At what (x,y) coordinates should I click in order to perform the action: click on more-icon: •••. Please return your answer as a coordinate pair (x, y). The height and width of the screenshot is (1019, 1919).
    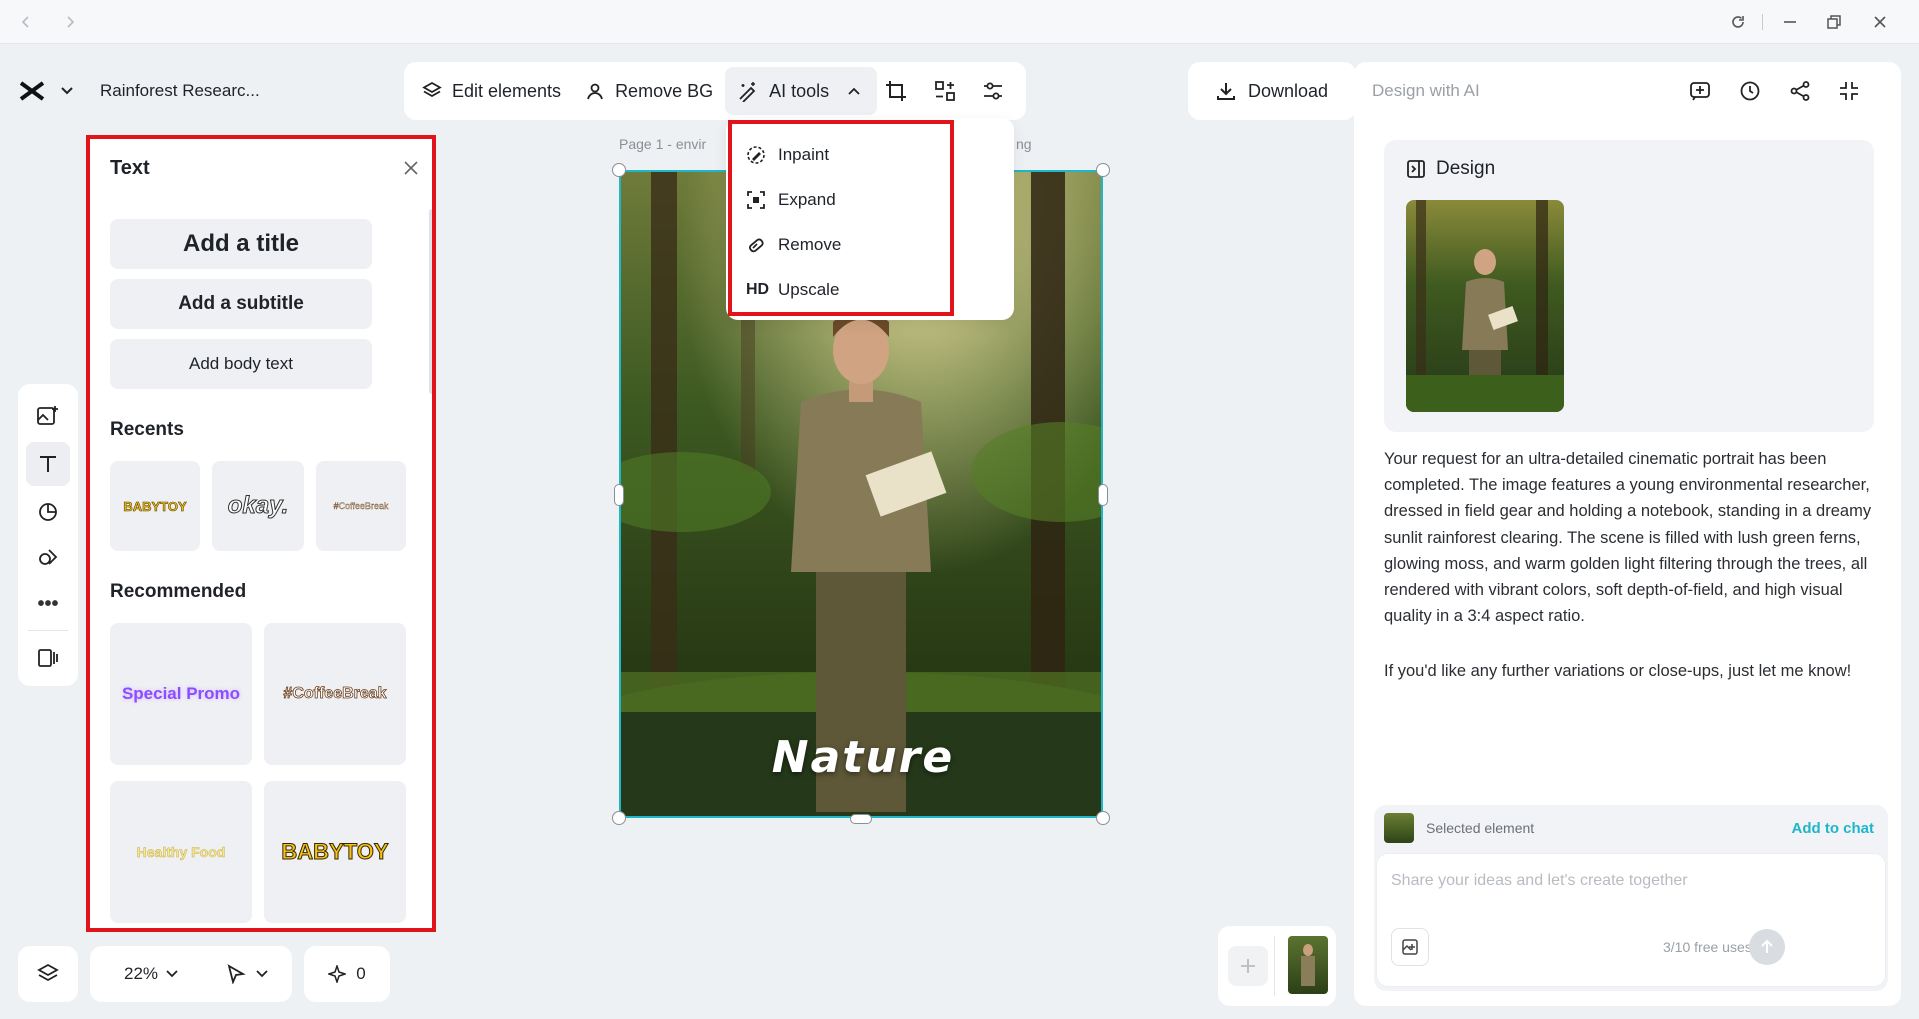
    Looking at the image, I should click on (48, 604).